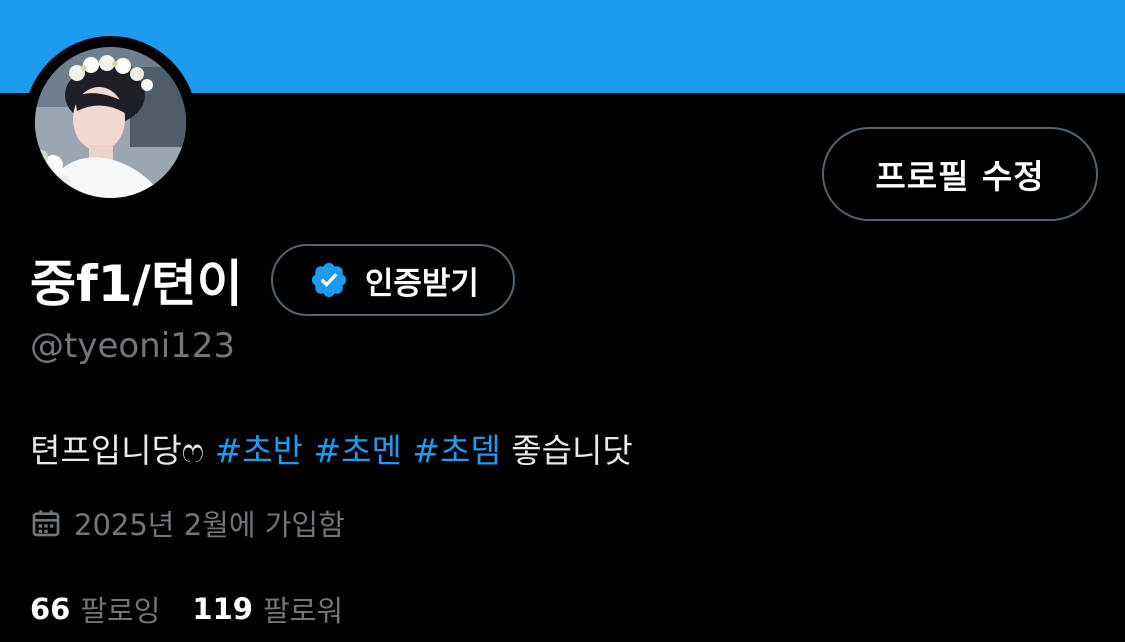 The image size is (1125, 642). I want to click on avatar-image, so click(110, 122).